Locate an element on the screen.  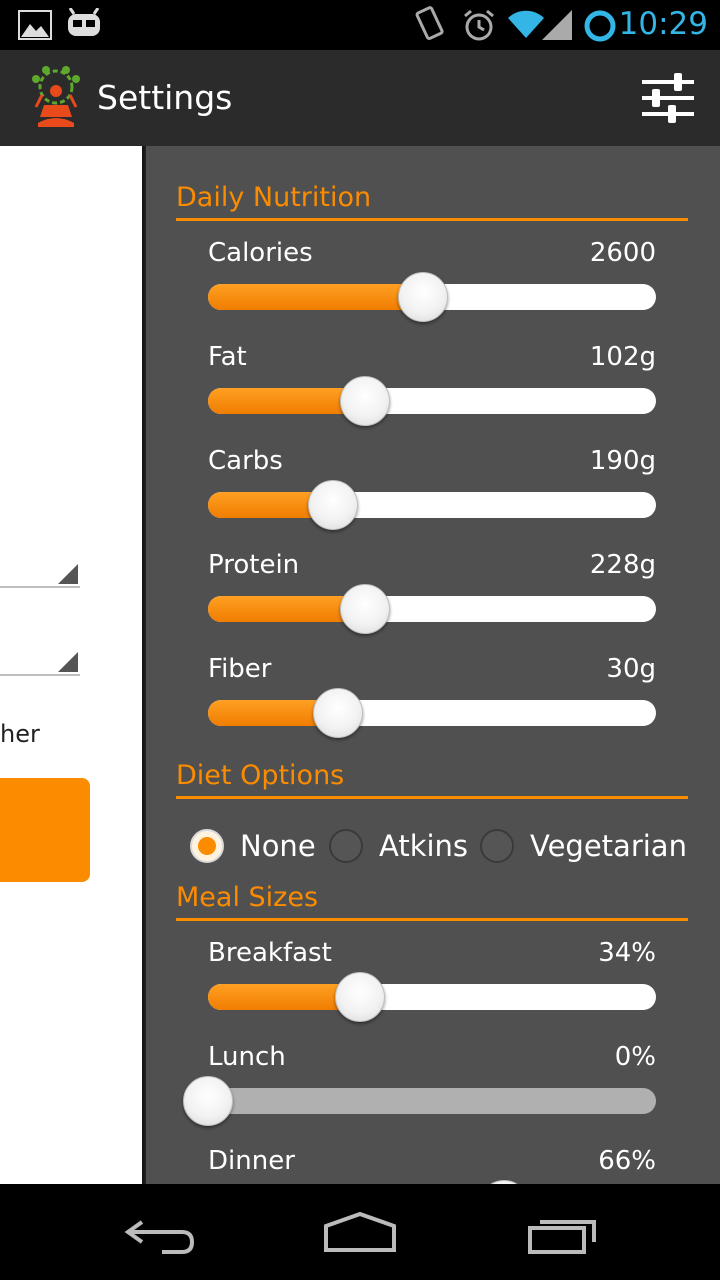
slider-label: Breakfast is located at coordinates (270, 953).